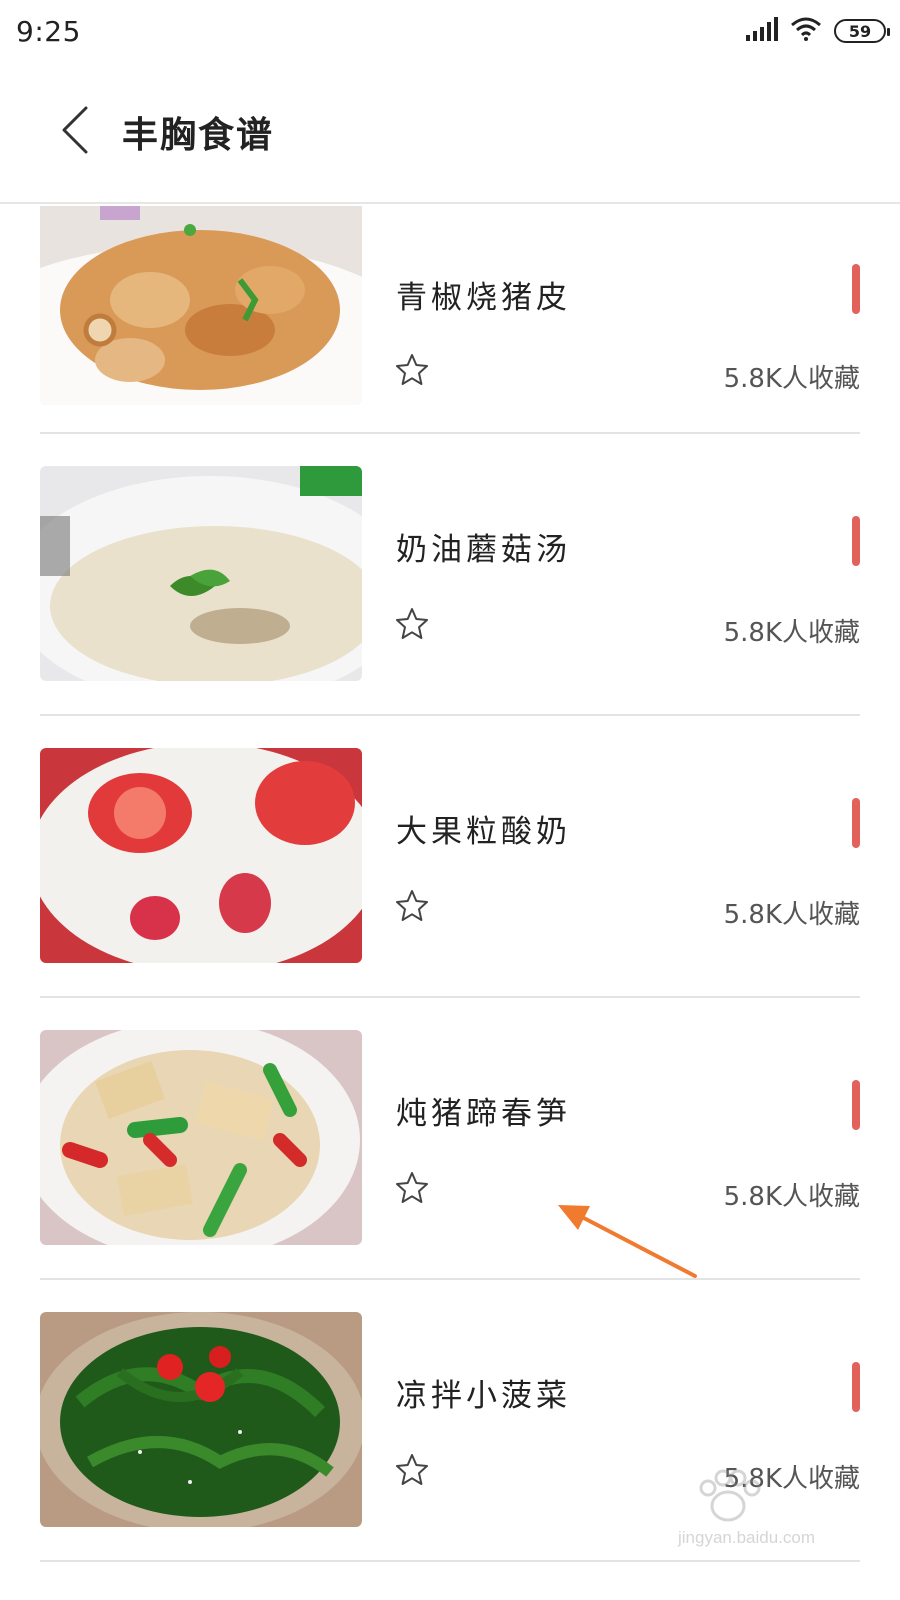 Image resolution: width=900 pixels, height=1600 pixels. What do you see at coordinates (791, 1197) in the screenshot?
I see `favorite-count-4: 5.8K人收藏` at bounding box center [791, 1197].